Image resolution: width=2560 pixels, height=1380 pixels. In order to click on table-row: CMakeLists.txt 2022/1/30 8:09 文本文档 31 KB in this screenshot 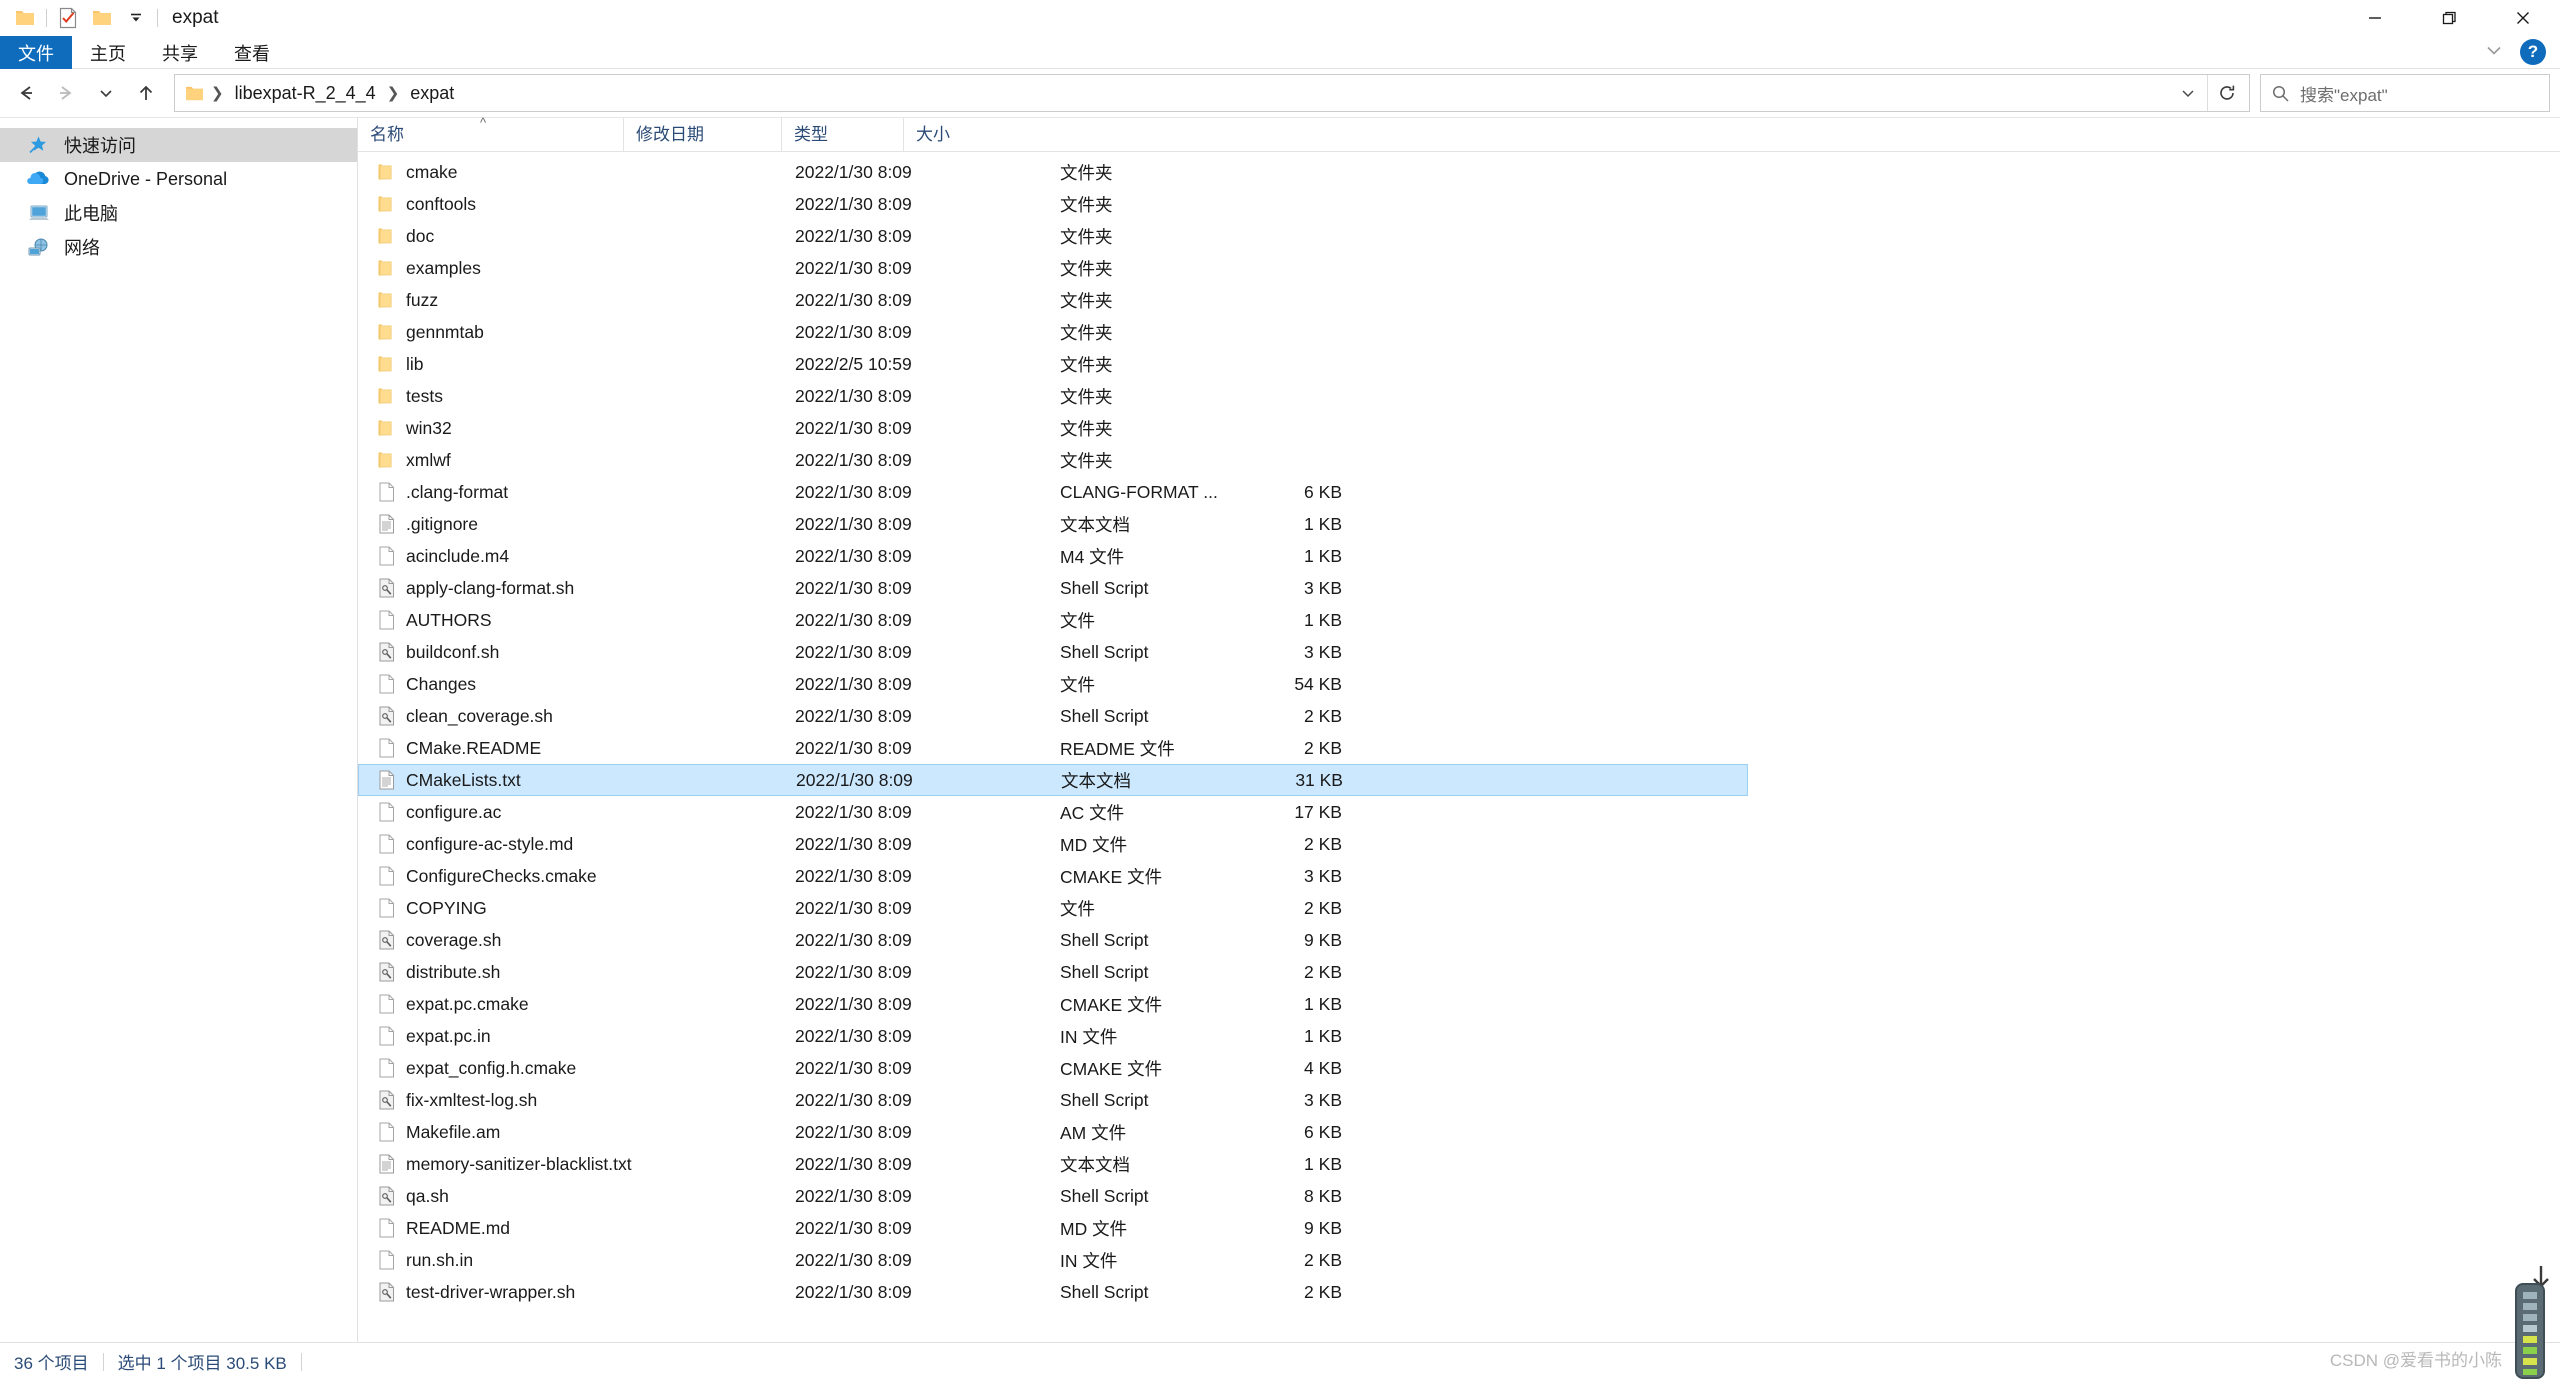, I will do `click(1053, 780)`.